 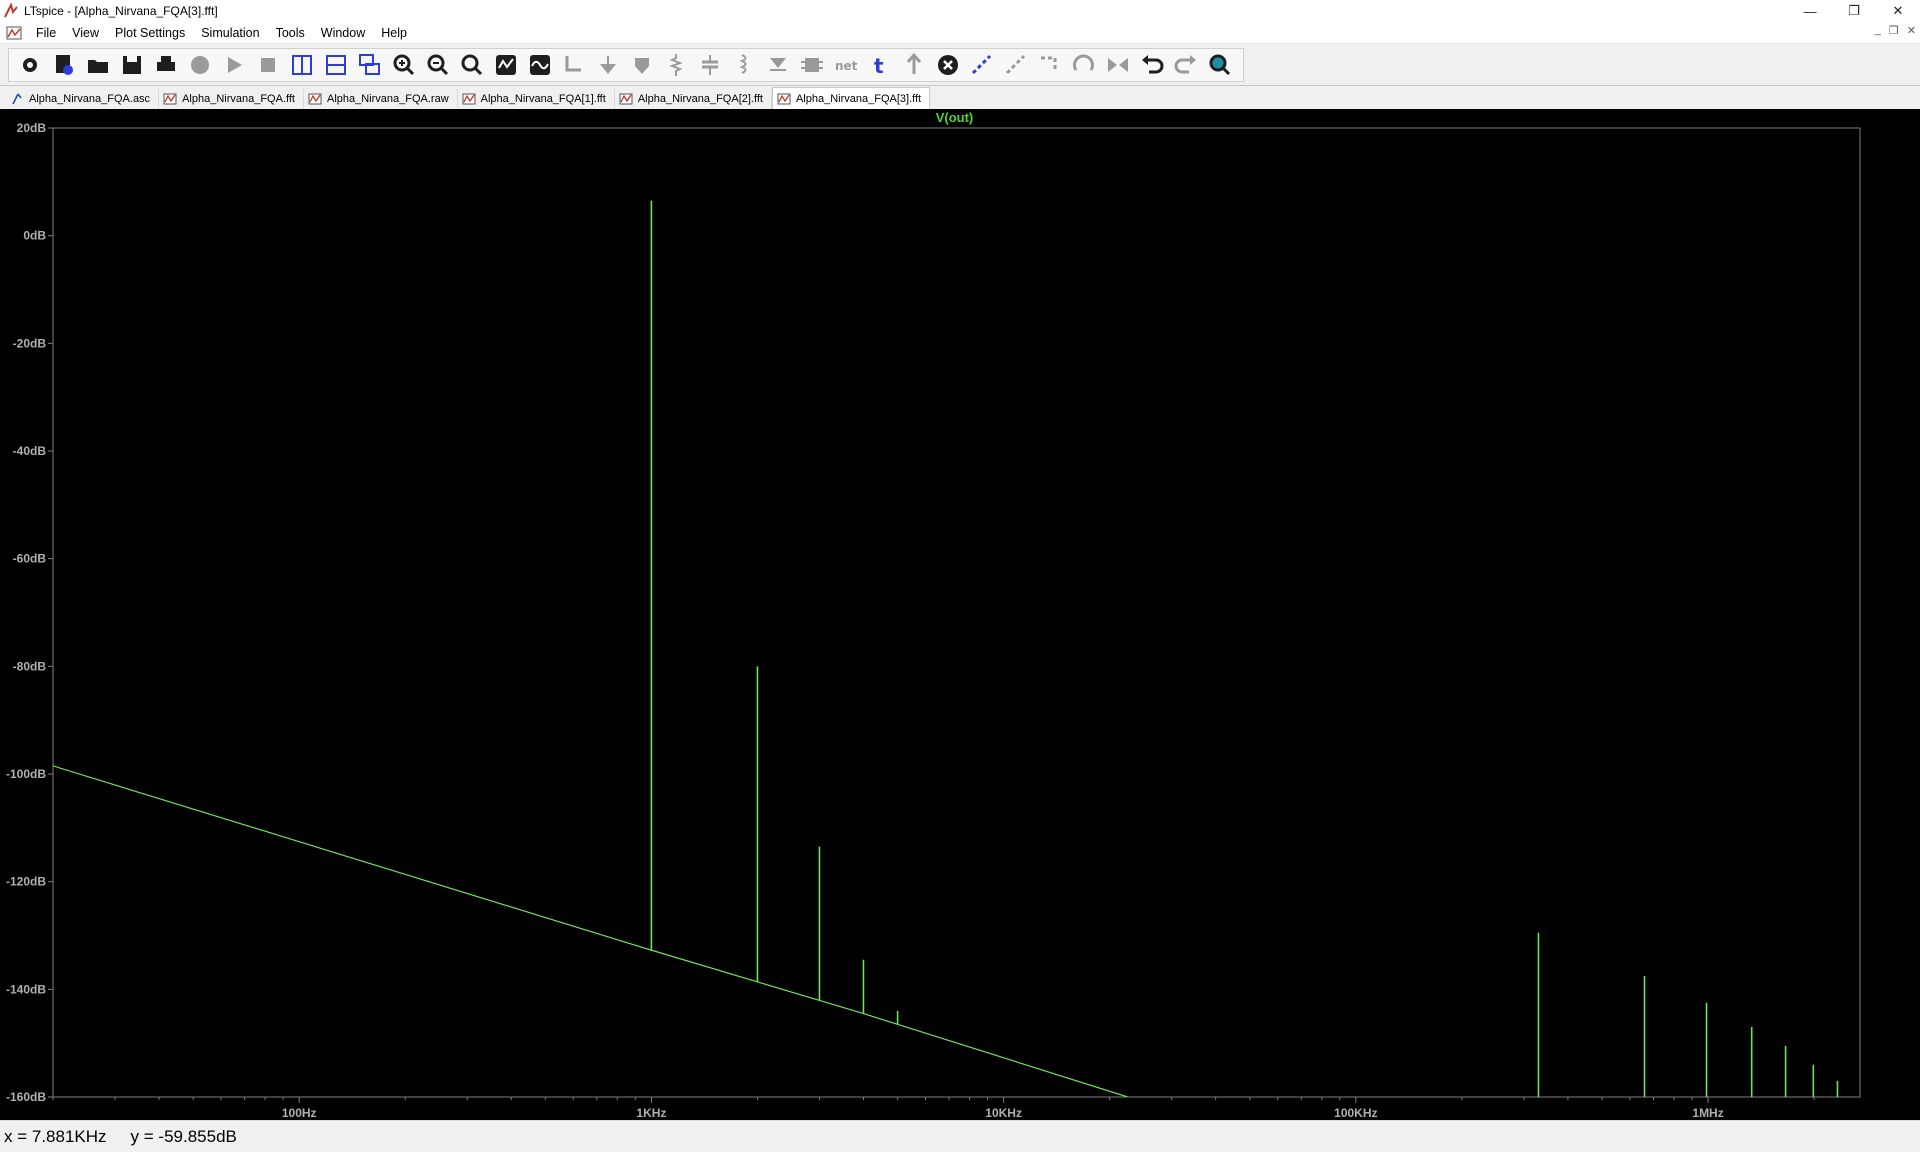 What do you see at coordinates (299, 1113) in the screenshot?
I see `x-tick-label: 100Hz` at bounding box center [299, 1113].